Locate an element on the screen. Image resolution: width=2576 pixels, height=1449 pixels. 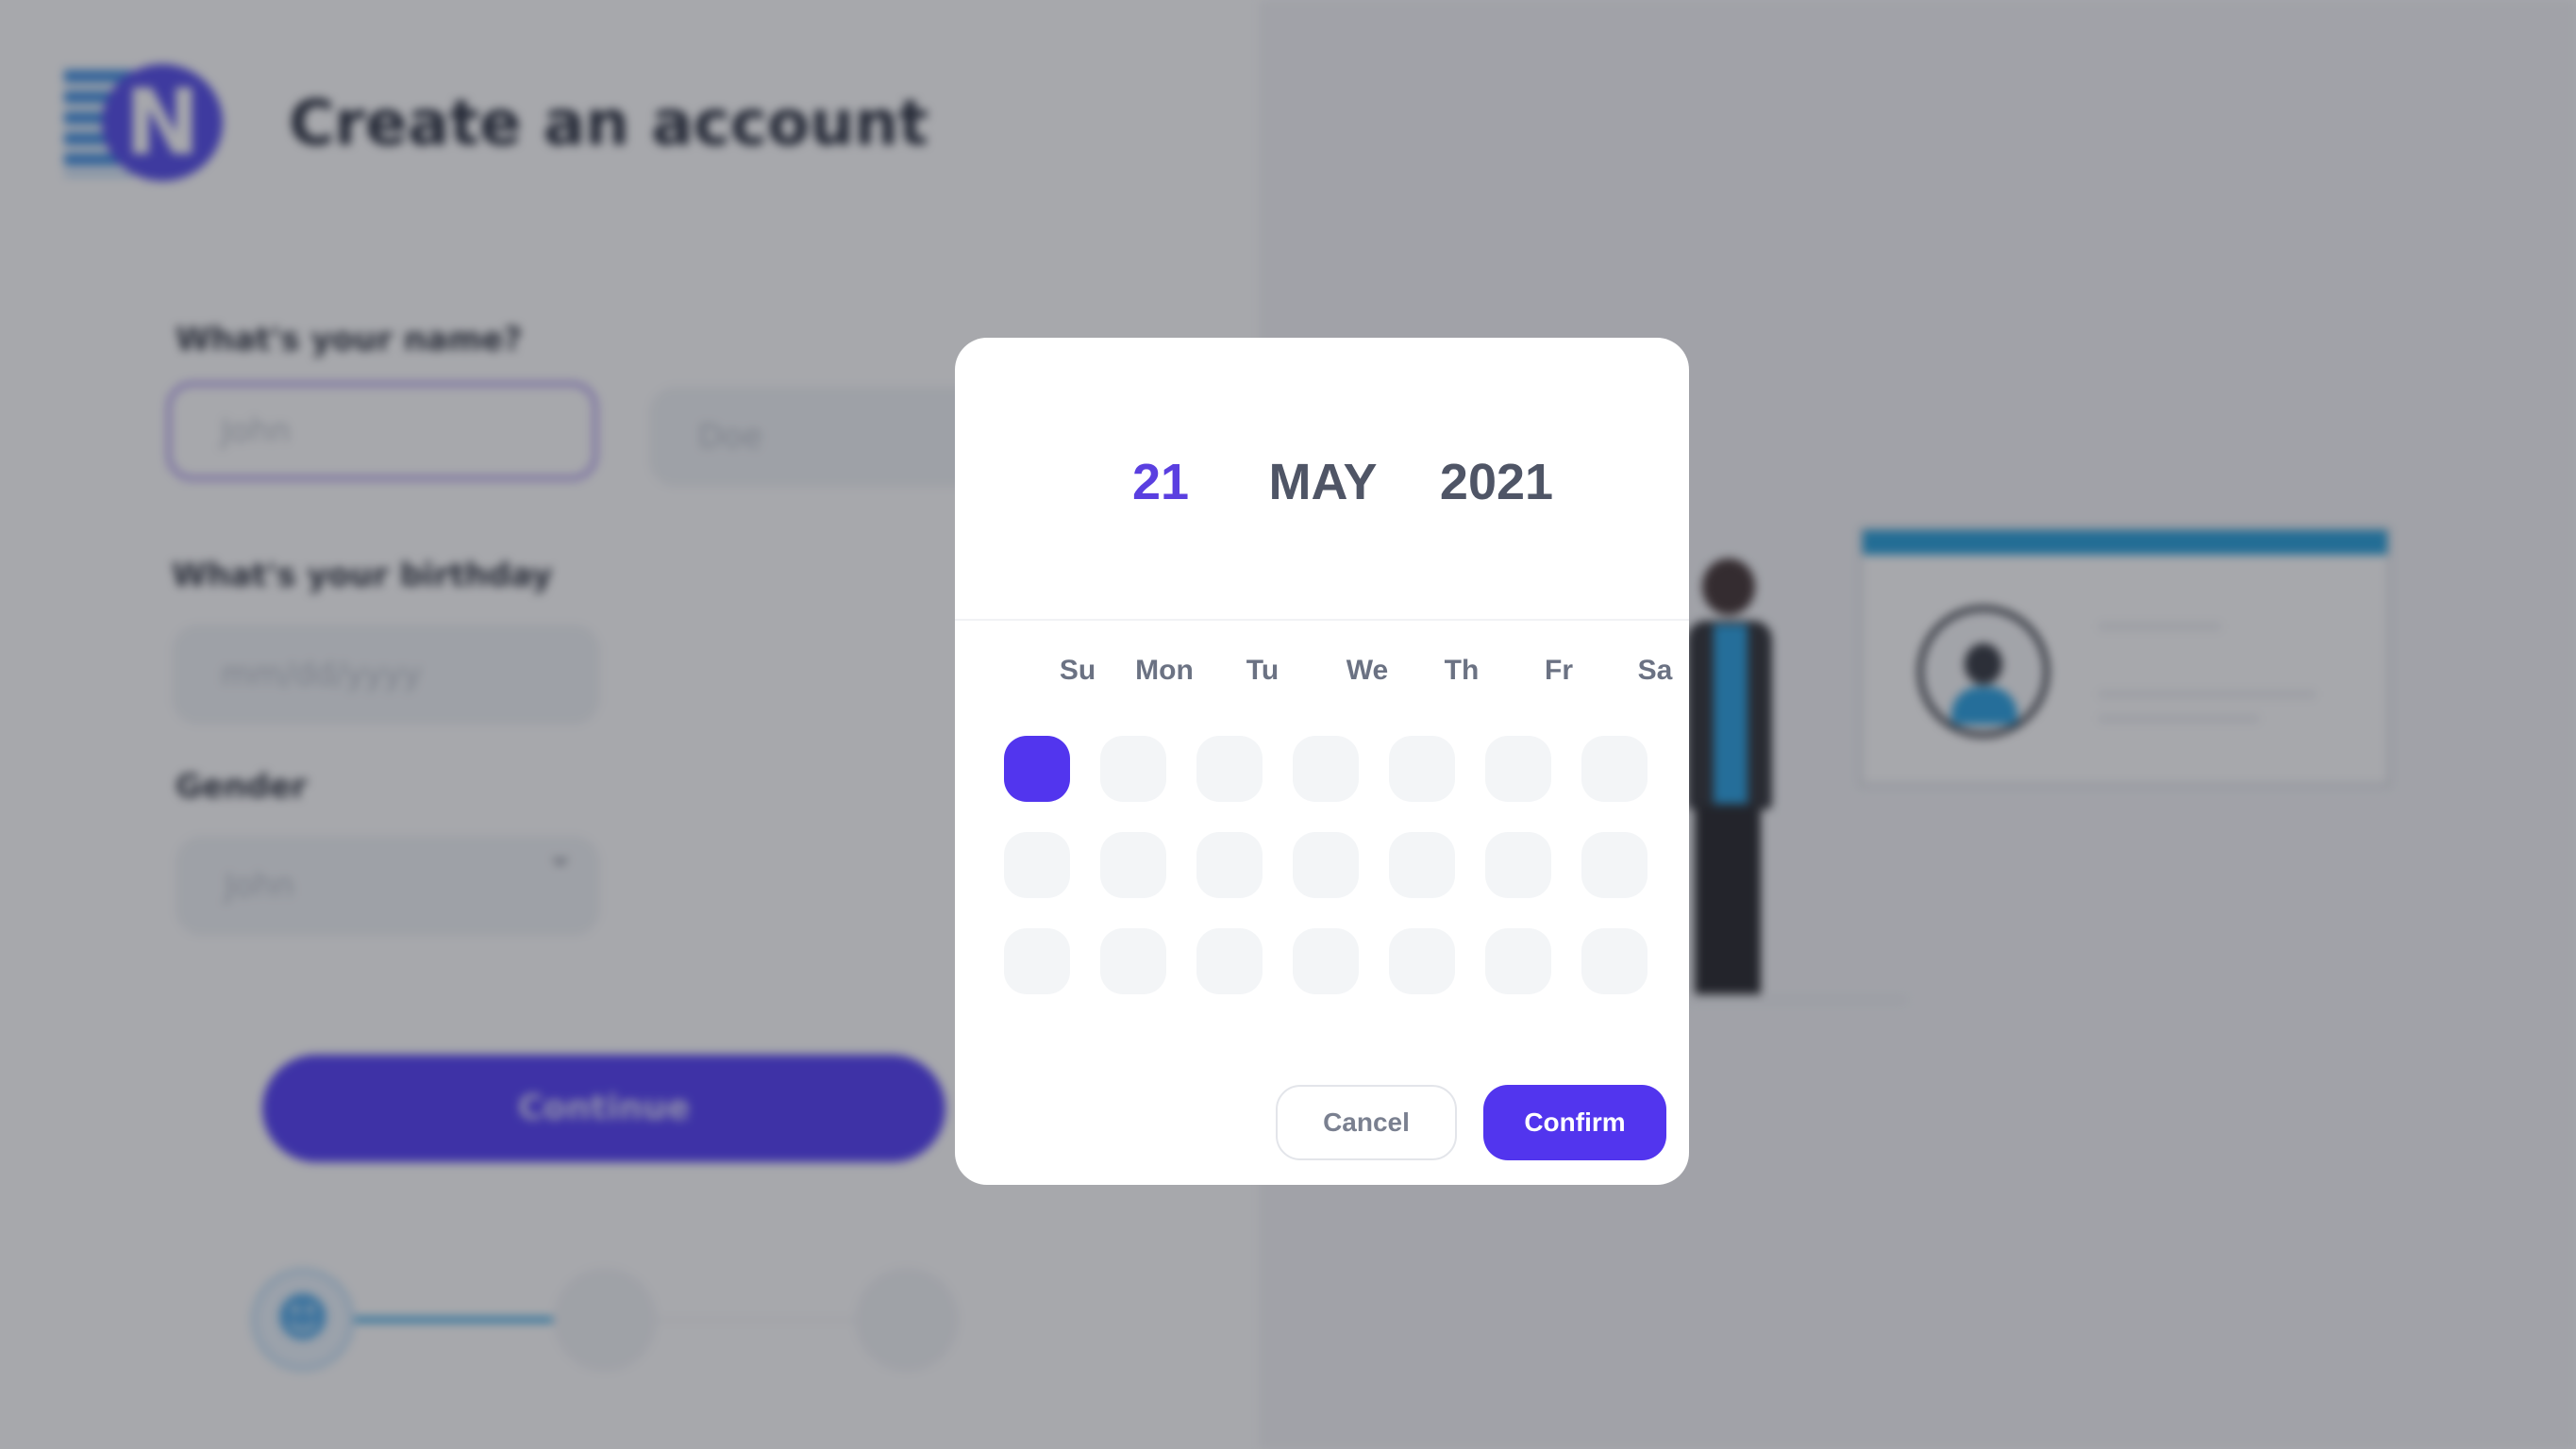
confirm-button: Confirm is located at coordinates (1574, 1123).